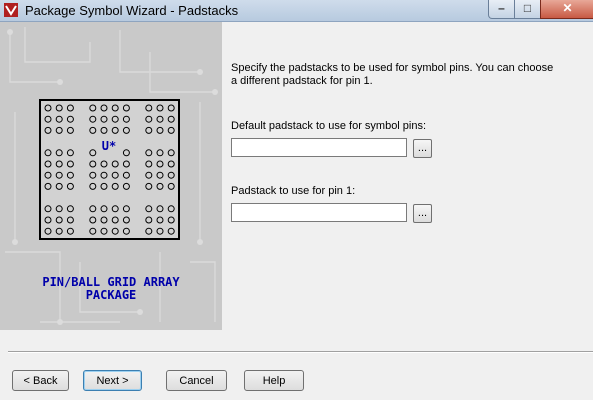 This screenshot has width=593, height=400. I want to click on default-padstack-label: Default padstack to use for symbol pins:, so click(329, 126).